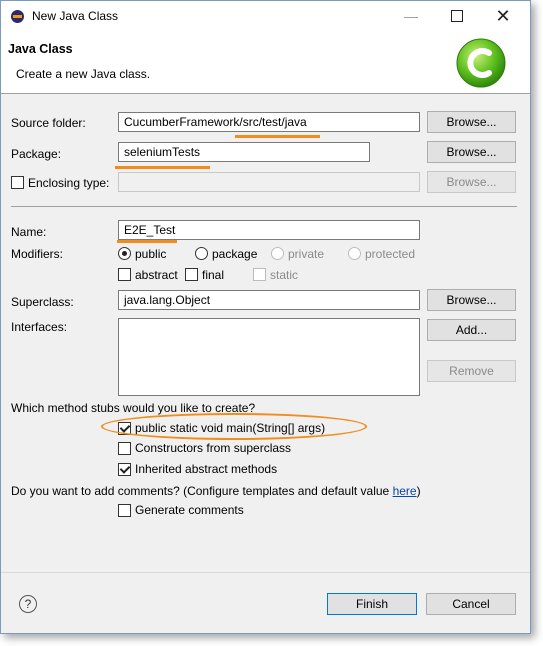 The width and height of the screenshot is (543, 646). Describe the element at coordinates (372, 604) in the screenshot. I see `finish-button: Finish` at that location.